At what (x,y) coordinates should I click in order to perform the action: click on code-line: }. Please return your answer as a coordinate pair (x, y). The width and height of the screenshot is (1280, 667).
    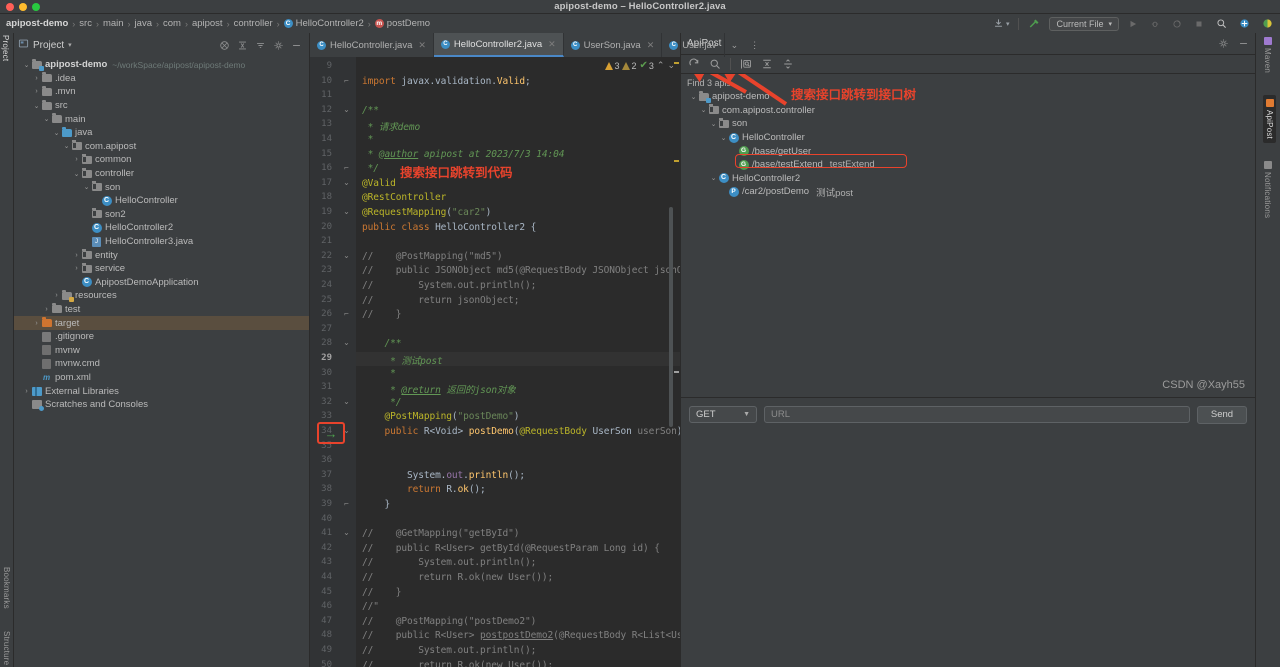
    Looking at the image, I should click on (376, 504).